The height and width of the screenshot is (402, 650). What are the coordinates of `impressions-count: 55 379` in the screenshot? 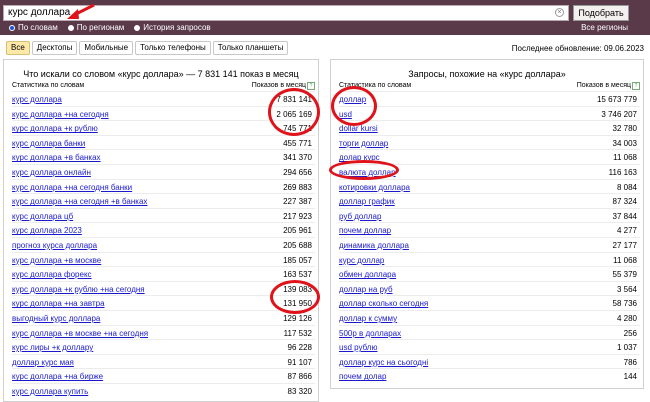 It's located at (624, 275).